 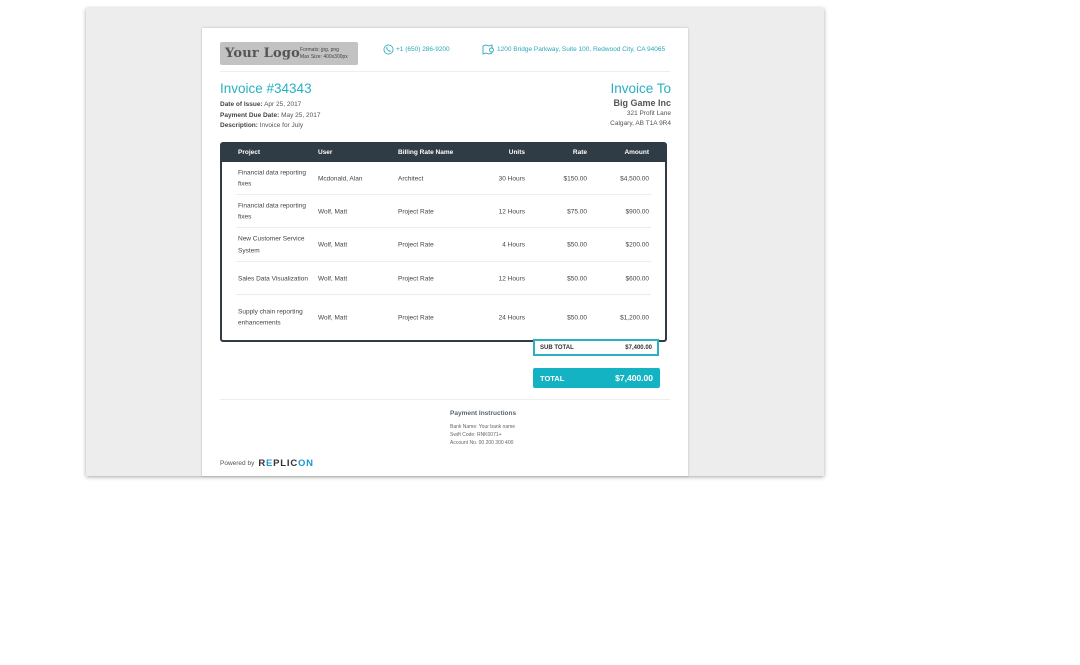 I want to click on date-label: Date of Issue:, so click(x=241, y=104).